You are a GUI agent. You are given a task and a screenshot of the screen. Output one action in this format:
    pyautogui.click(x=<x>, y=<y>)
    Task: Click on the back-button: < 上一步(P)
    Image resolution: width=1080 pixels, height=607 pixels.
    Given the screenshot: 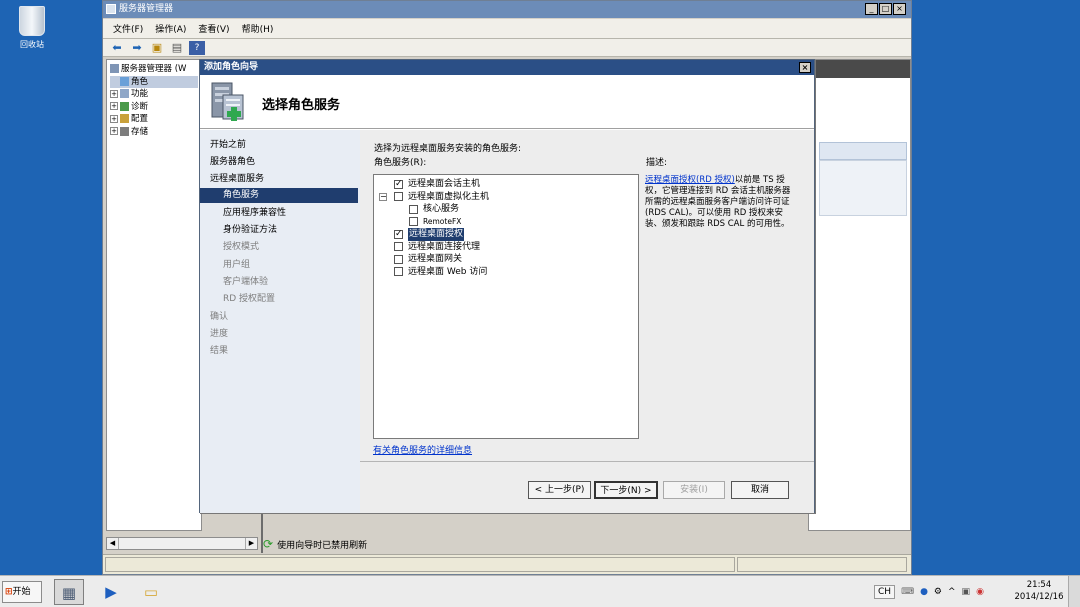 What is the action you would take?
    pyautogui.click(x=559, y=490)
    